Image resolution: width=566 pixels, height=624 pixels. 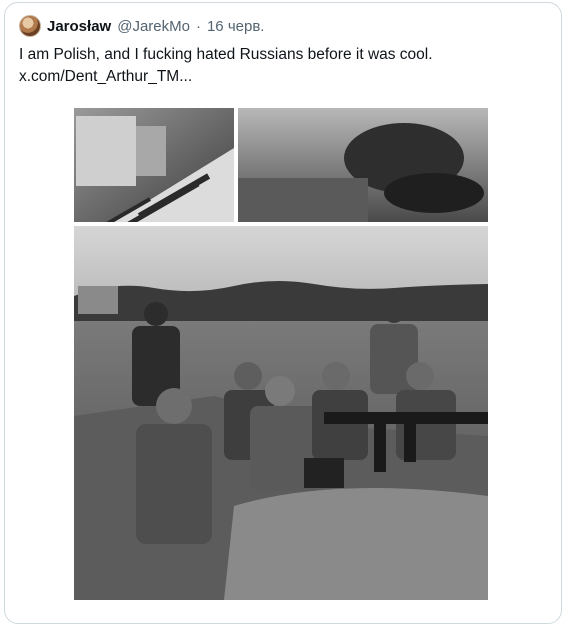 I want to click on author-handle: @JarekMo, so click(x=153, y=26).